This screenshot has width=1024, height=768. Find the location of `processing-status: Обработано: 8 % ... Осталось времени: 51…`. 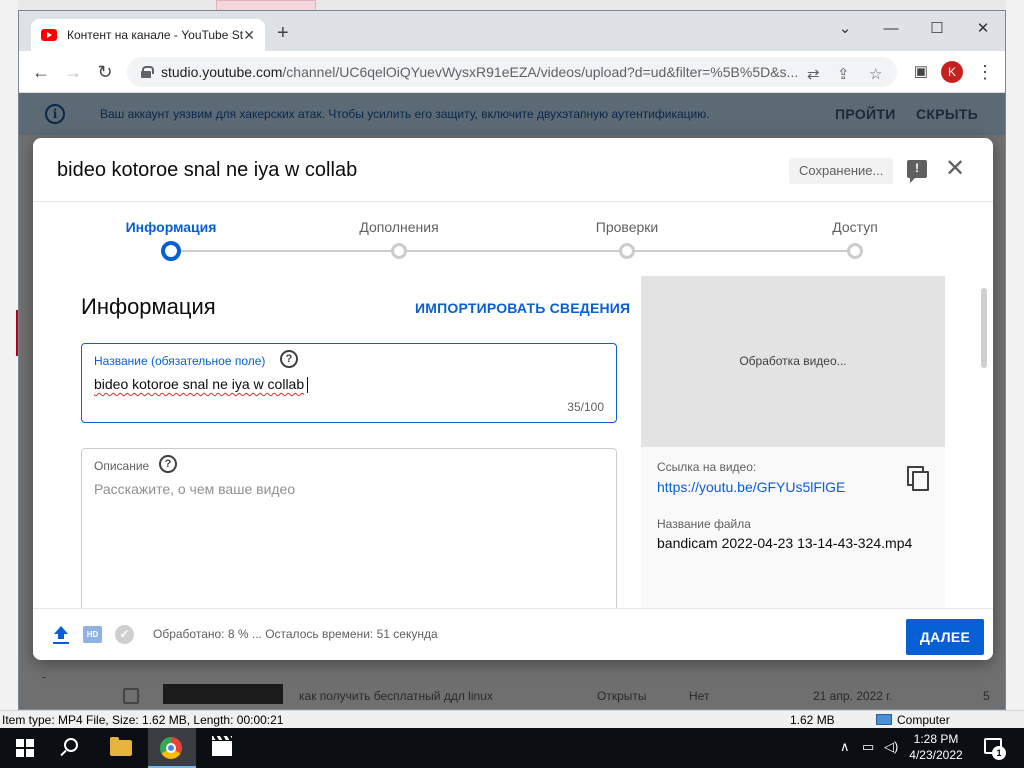

processing-status: Обработано: 8 % ... Осталось времени: 51… is located at coordinates (295, 634).